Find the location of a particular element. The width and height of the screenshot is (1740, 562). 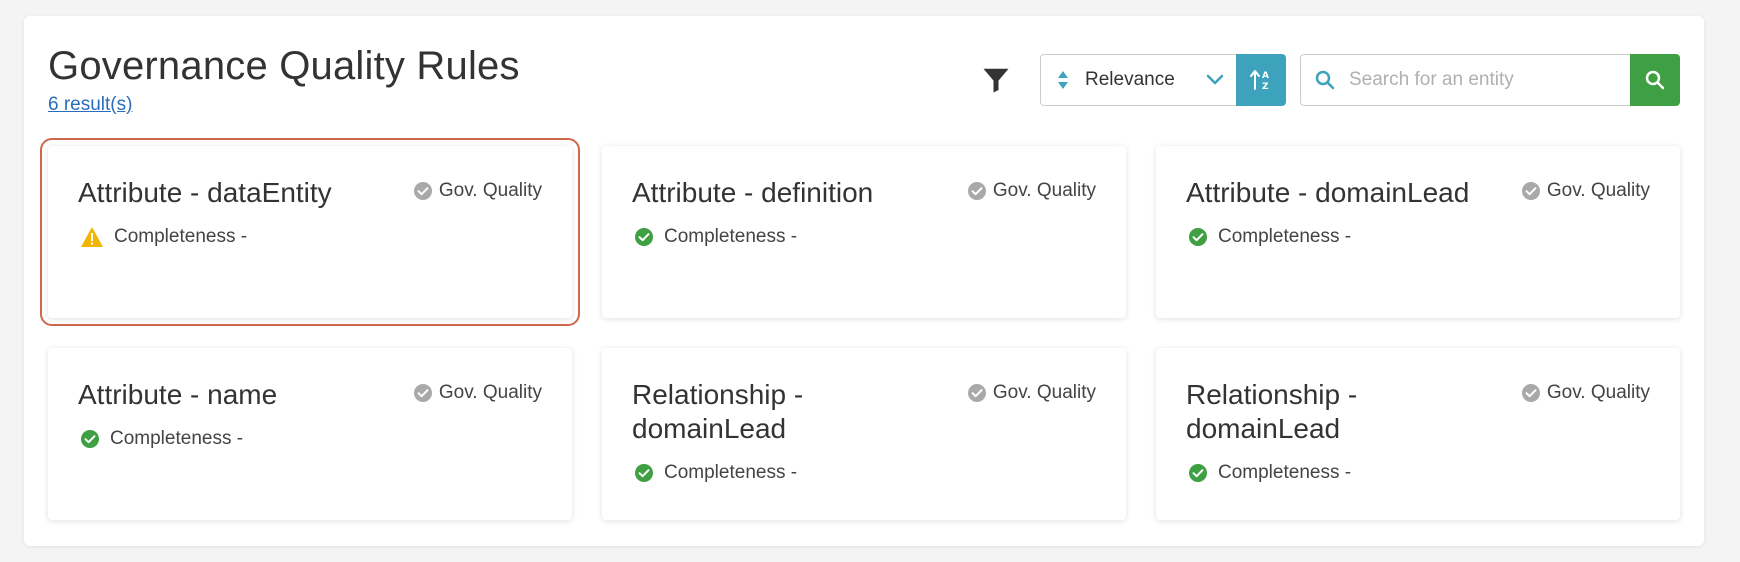

toolbar: Relevance A Z is located at coordinates (1328, 80).